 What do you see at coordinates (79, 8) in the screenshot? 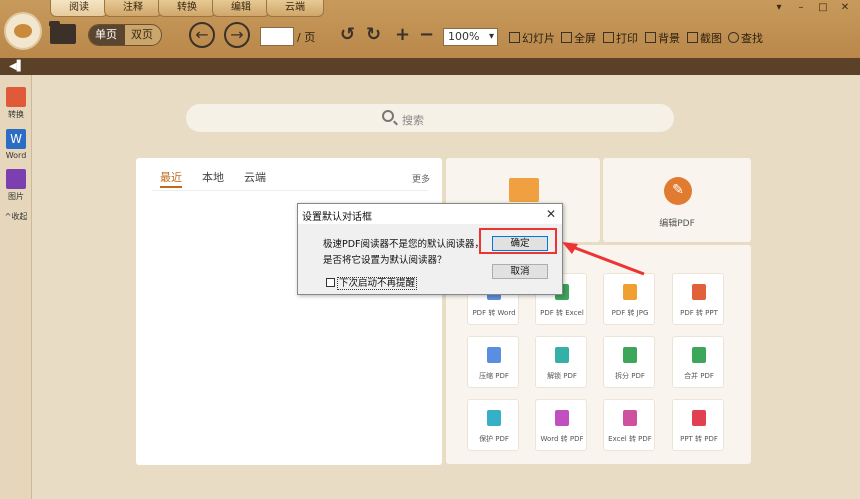
I see `tab-read: 阅读` at bounding box center [79, 8].